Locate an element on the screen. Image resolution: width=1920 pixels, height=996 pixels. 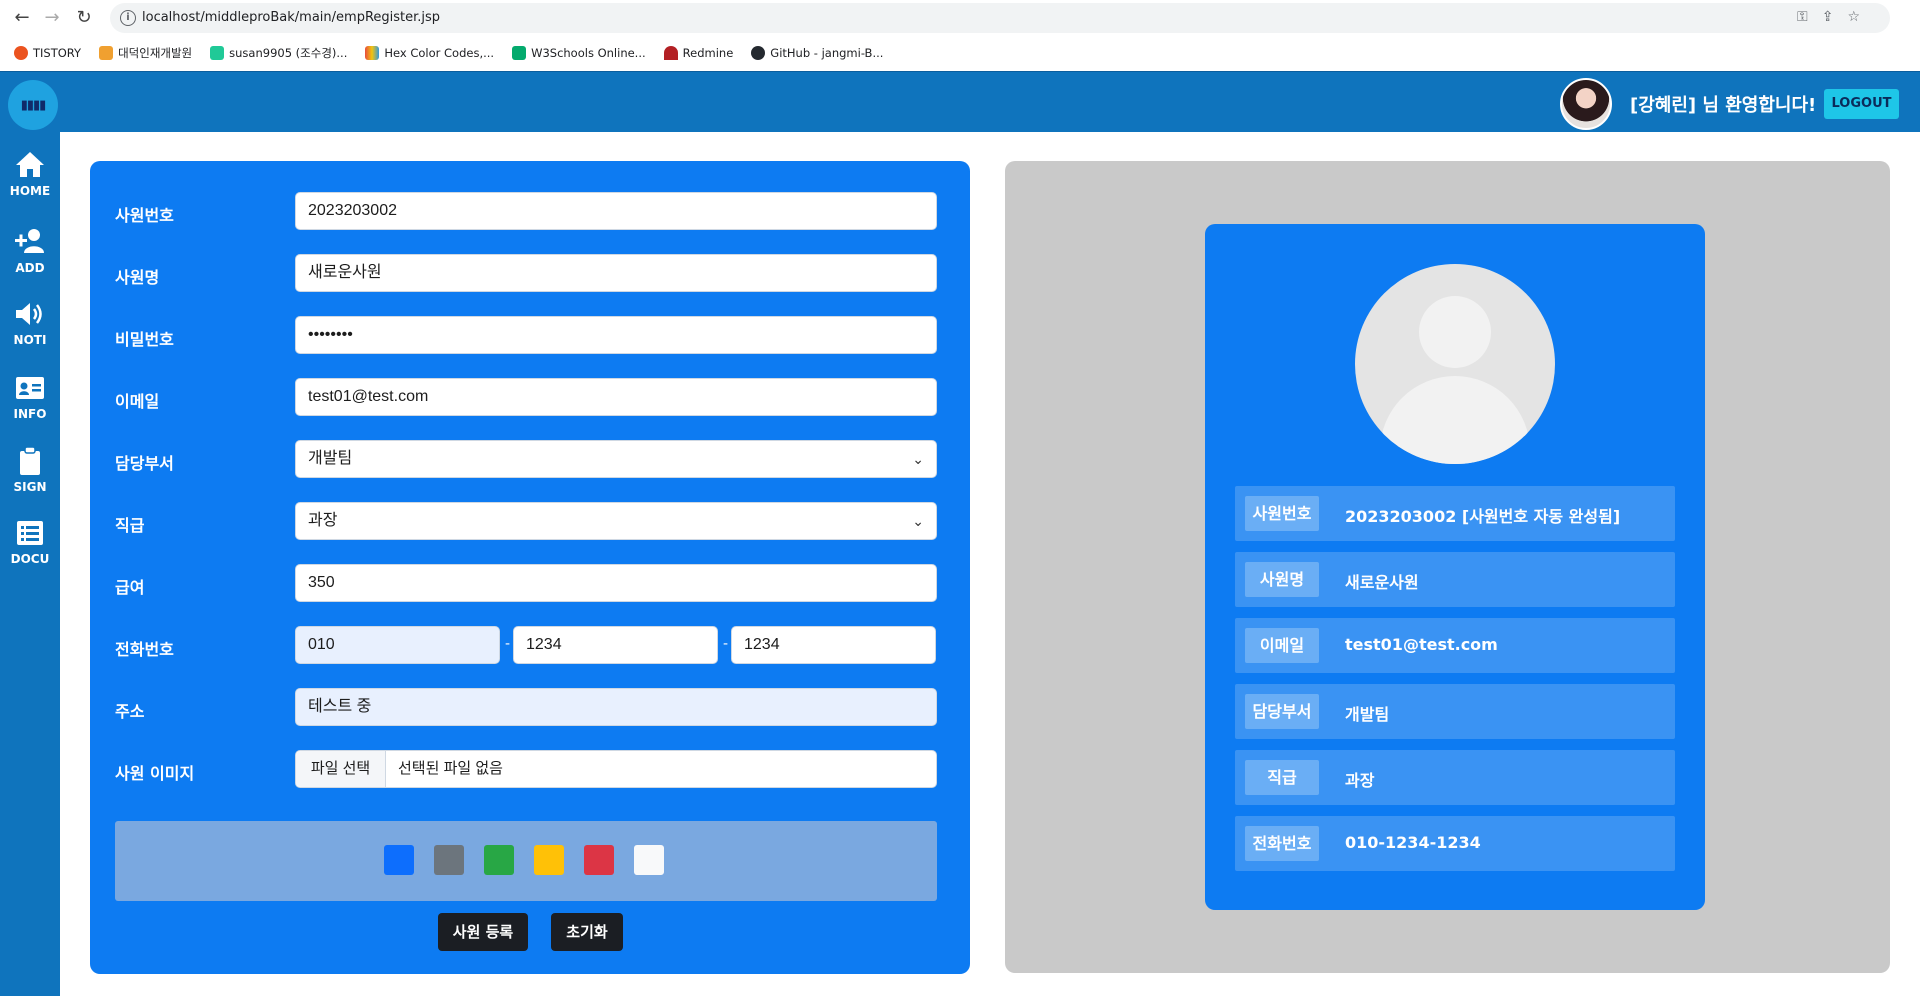
form-row-emp-name: 사원명 새로운사원 is located at coordinates (526, 273).